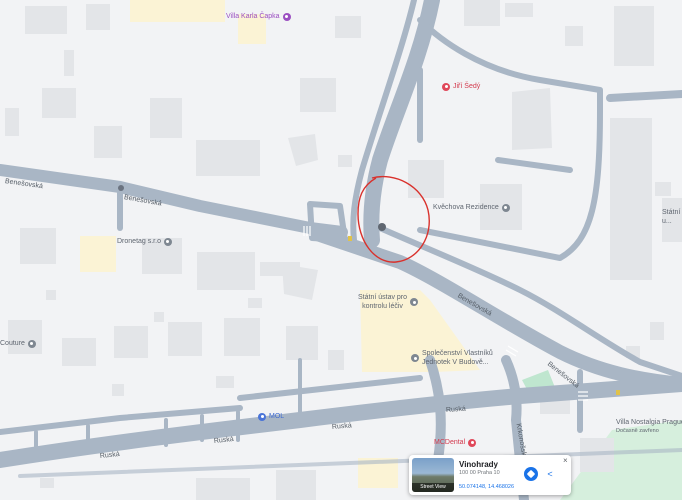  I want to click on poi-label: Villa Nostalgia Prague, so click(649, 422).